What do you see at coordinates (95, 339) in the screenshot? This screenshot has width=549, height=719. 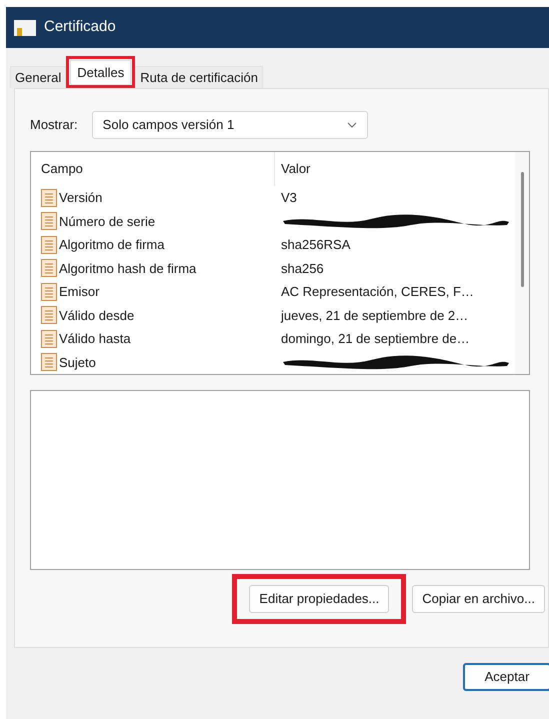 I see `field-name: Válido hasta` at bounding box center [95, 339].